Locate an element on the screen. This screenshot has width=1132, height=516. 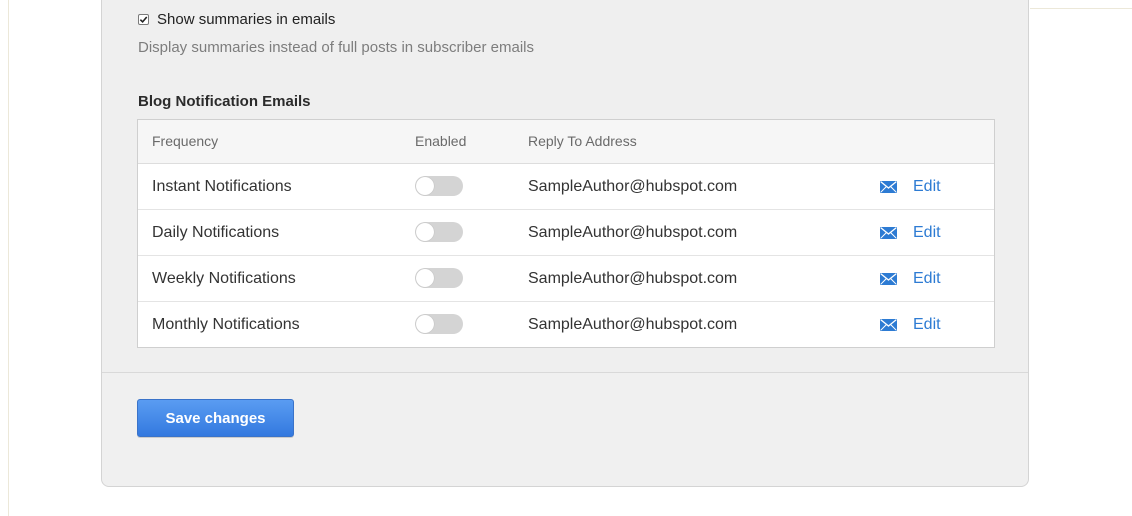
column-header-frequency: Frequency is located at coordinates (185, 141).